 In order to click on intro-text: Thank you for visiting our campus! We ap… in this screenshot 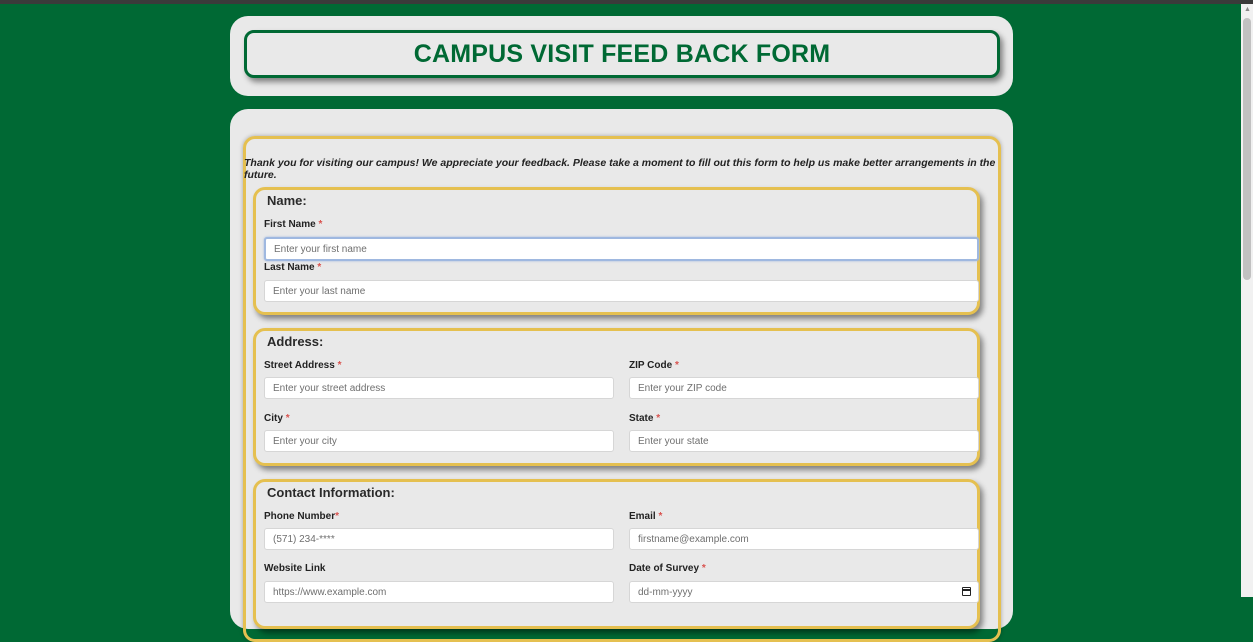, I will do `click(620, 169)`.